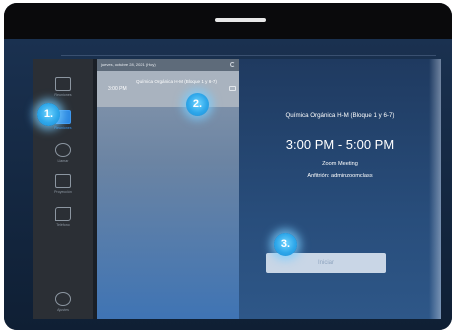  Describe the element at coordinates (128, 64) in the screenshot. I see `date-header-text: jueves, octubre 28, 2021 (Hoy)` at that location.